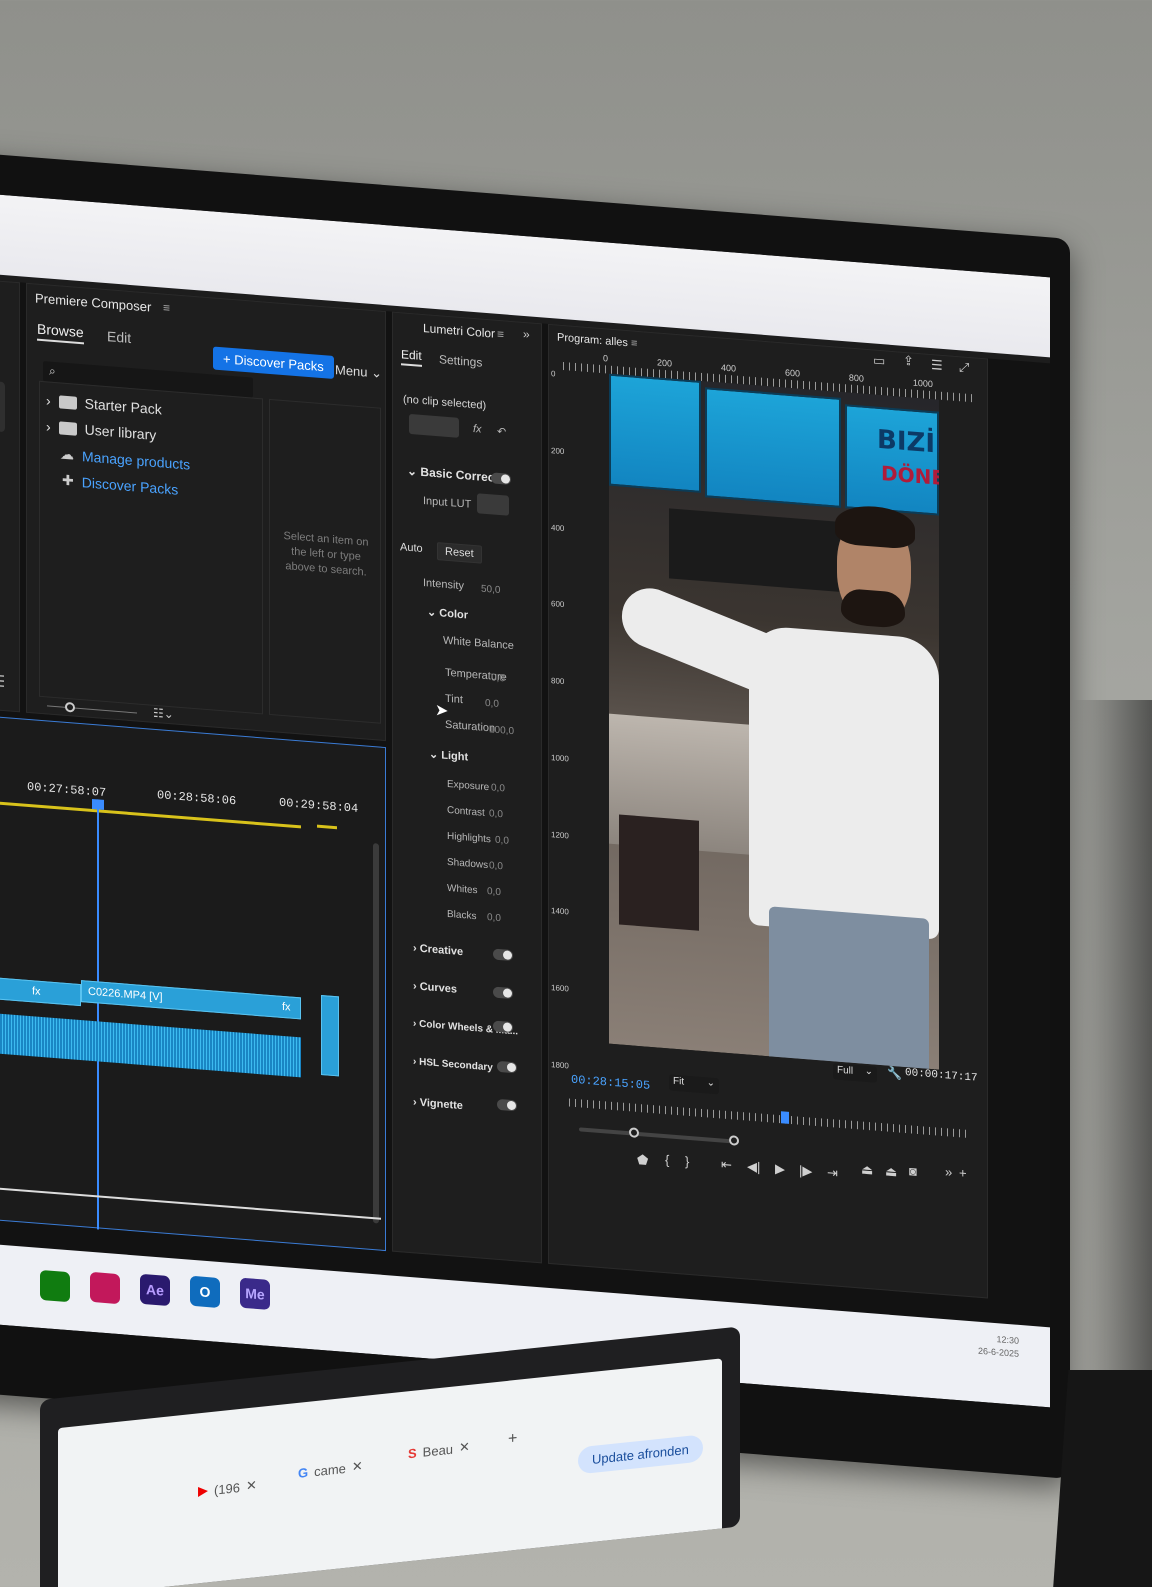 This screenshot has width=1152, height=1587. Describe the element at coordinates (734, 1140) in the screenshot. I see `zoom-handle-right` at that location.